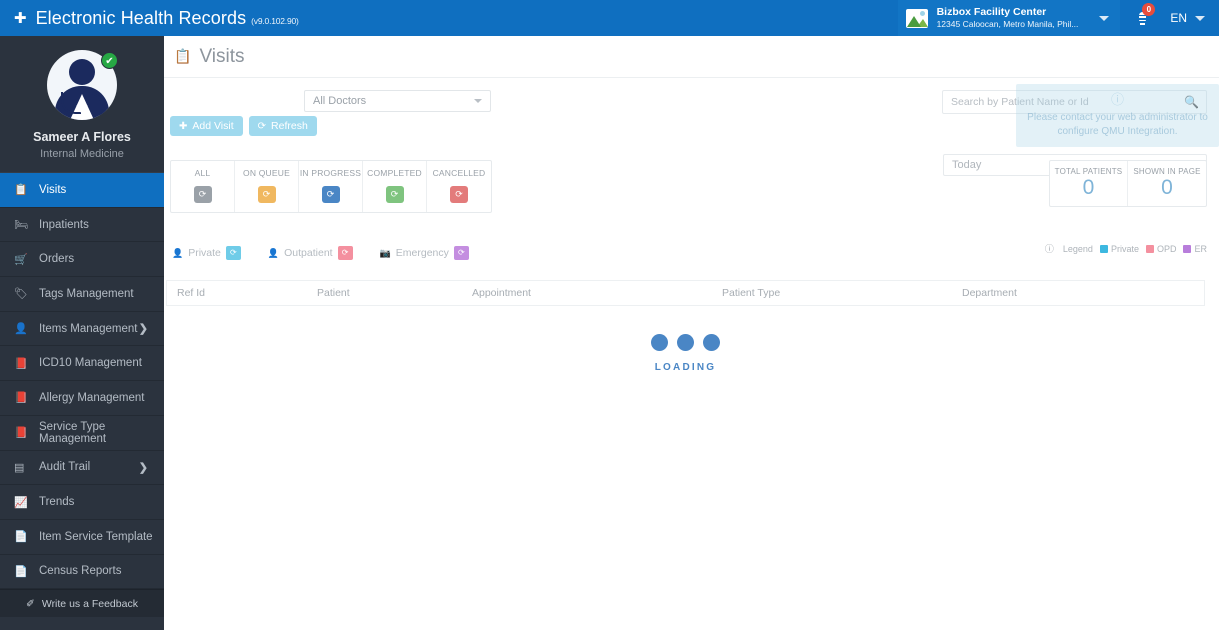  I want to click on legend-item-label: Private, so click(1124, 248).